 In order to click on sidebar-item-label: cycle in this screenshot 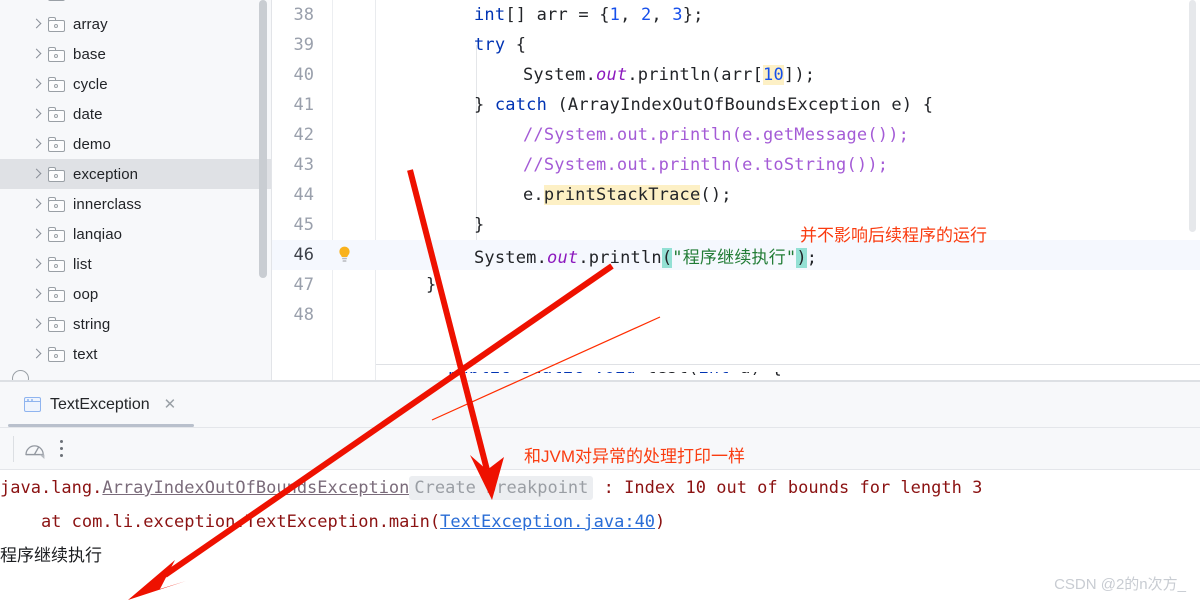, I will do `click(90, 84)`.